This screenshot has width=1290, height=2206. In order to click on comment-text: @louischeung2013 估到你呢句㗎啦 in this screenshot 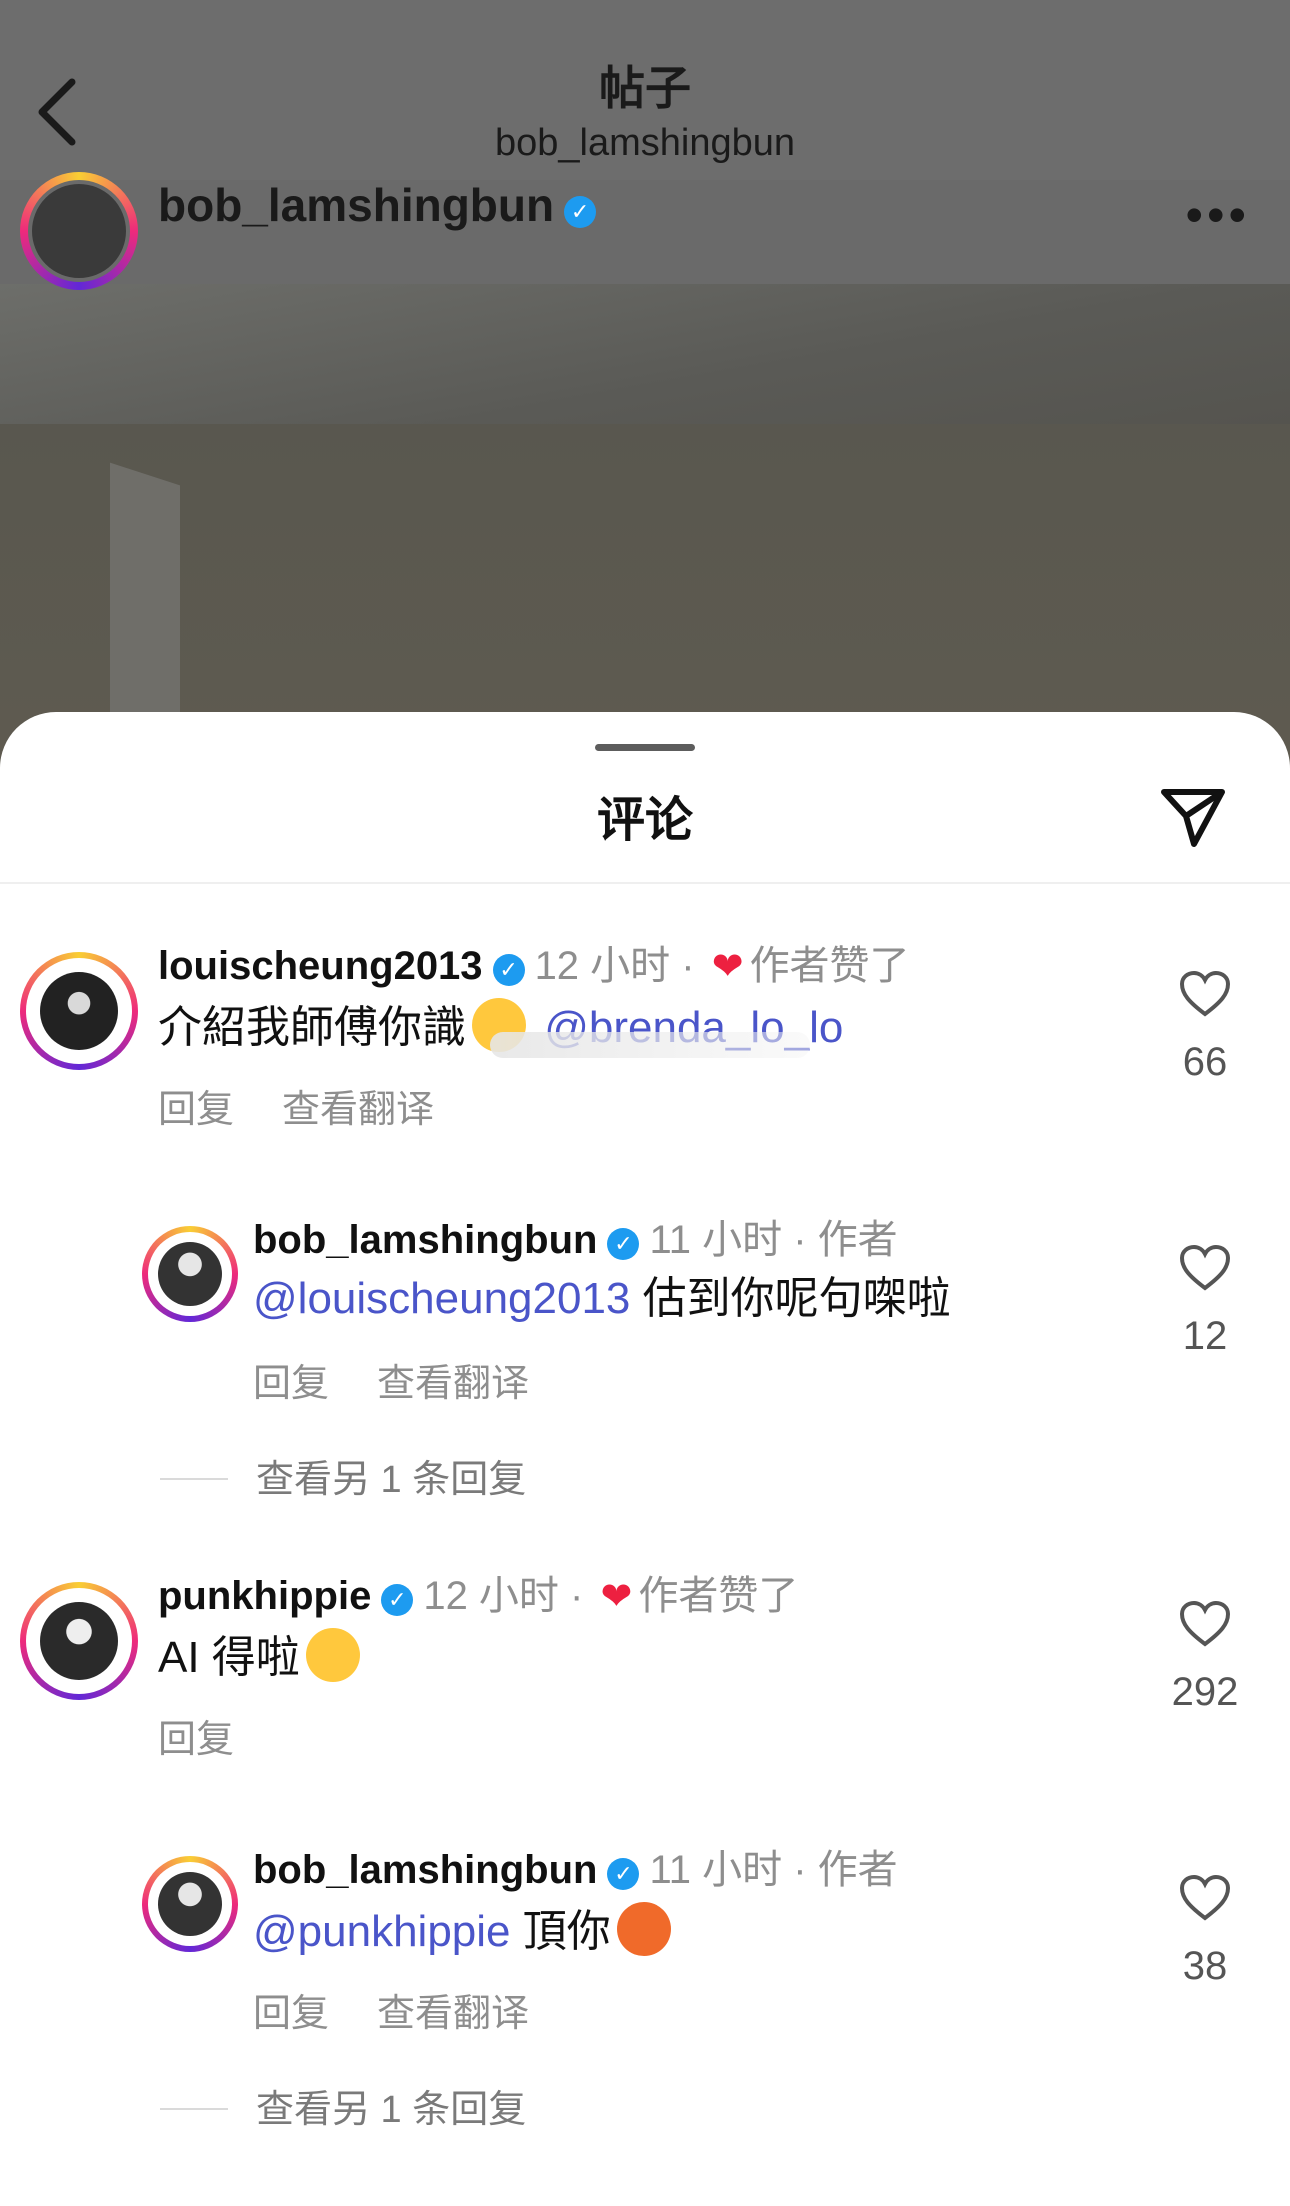, I will do `click(602, 1299)`.